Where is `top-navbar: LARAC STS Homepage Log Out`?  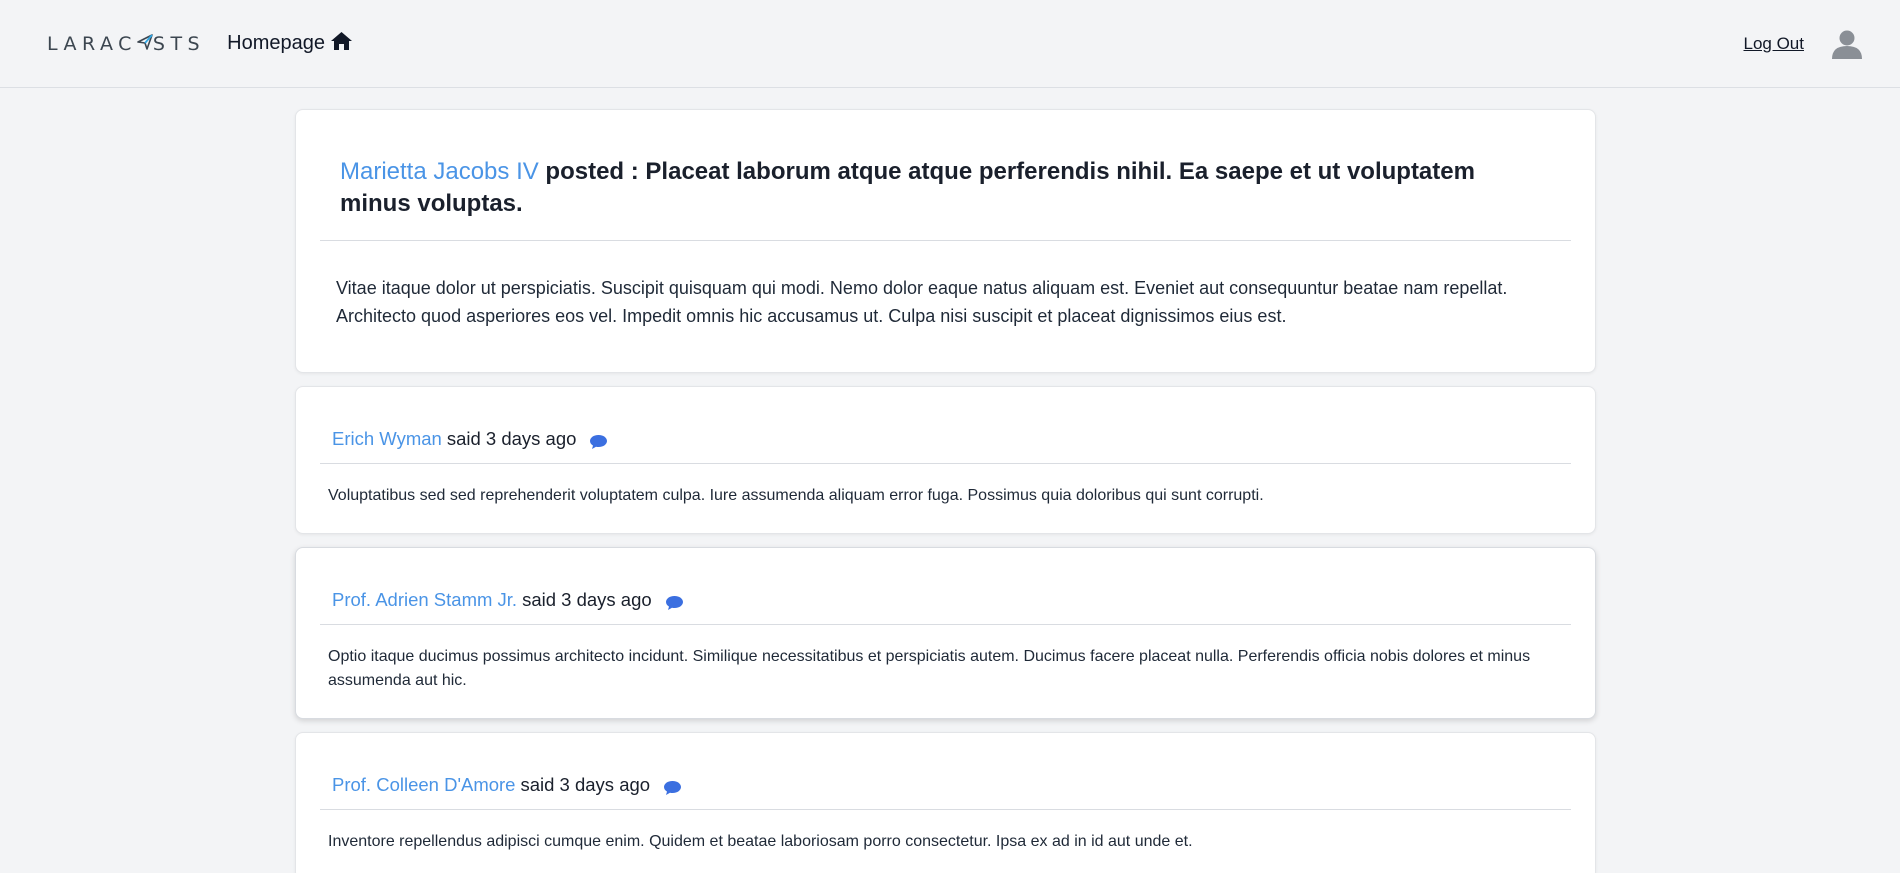 top-navbar: LARAC STS Homepage Log Out is located at coordinates (950, 44).